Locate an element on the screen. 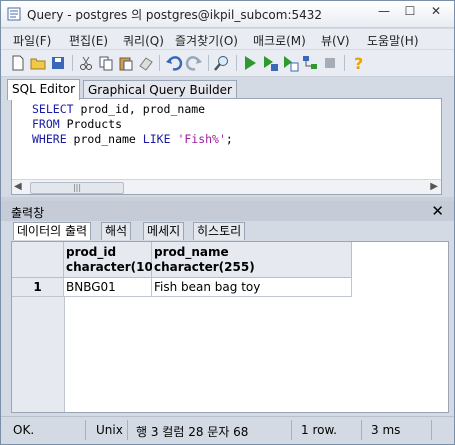 This screenshot has height=445, width=455. tab-messages: 메세지 is located at coordinates (164, 231).